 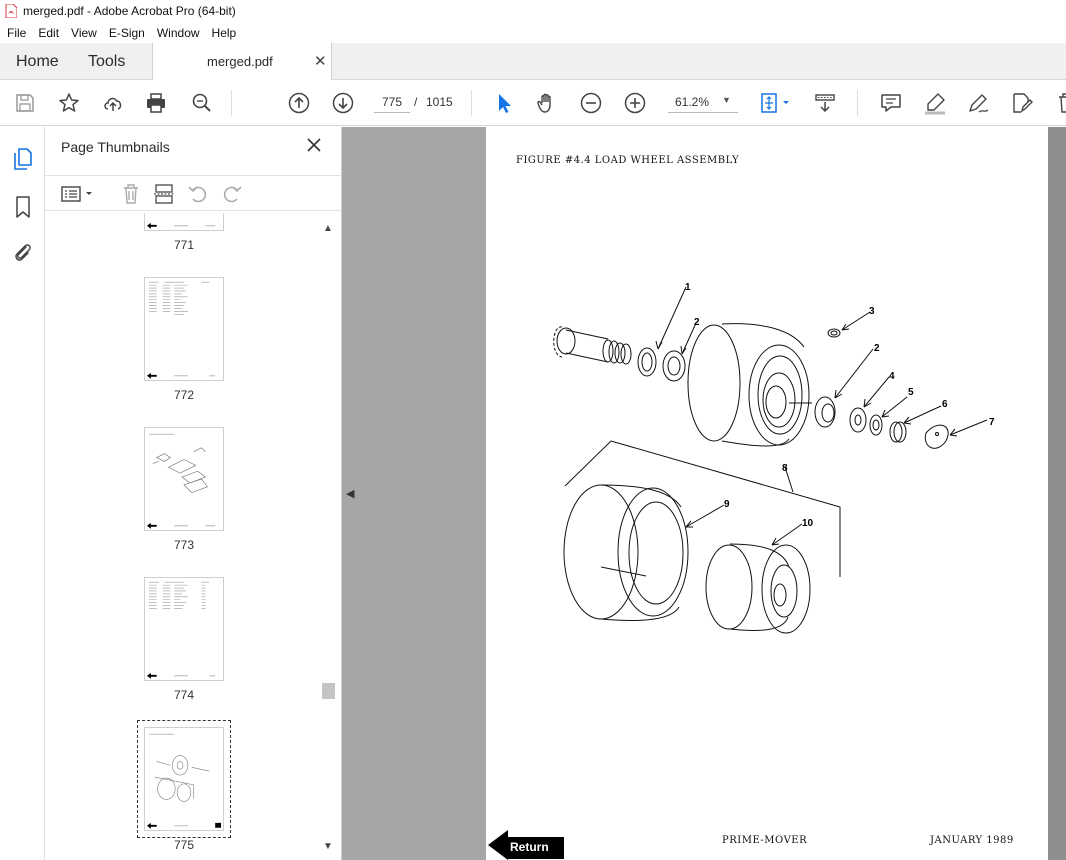 I want to click on zoom-level-select: 61.2% ▼, so click(x=703, y=102).